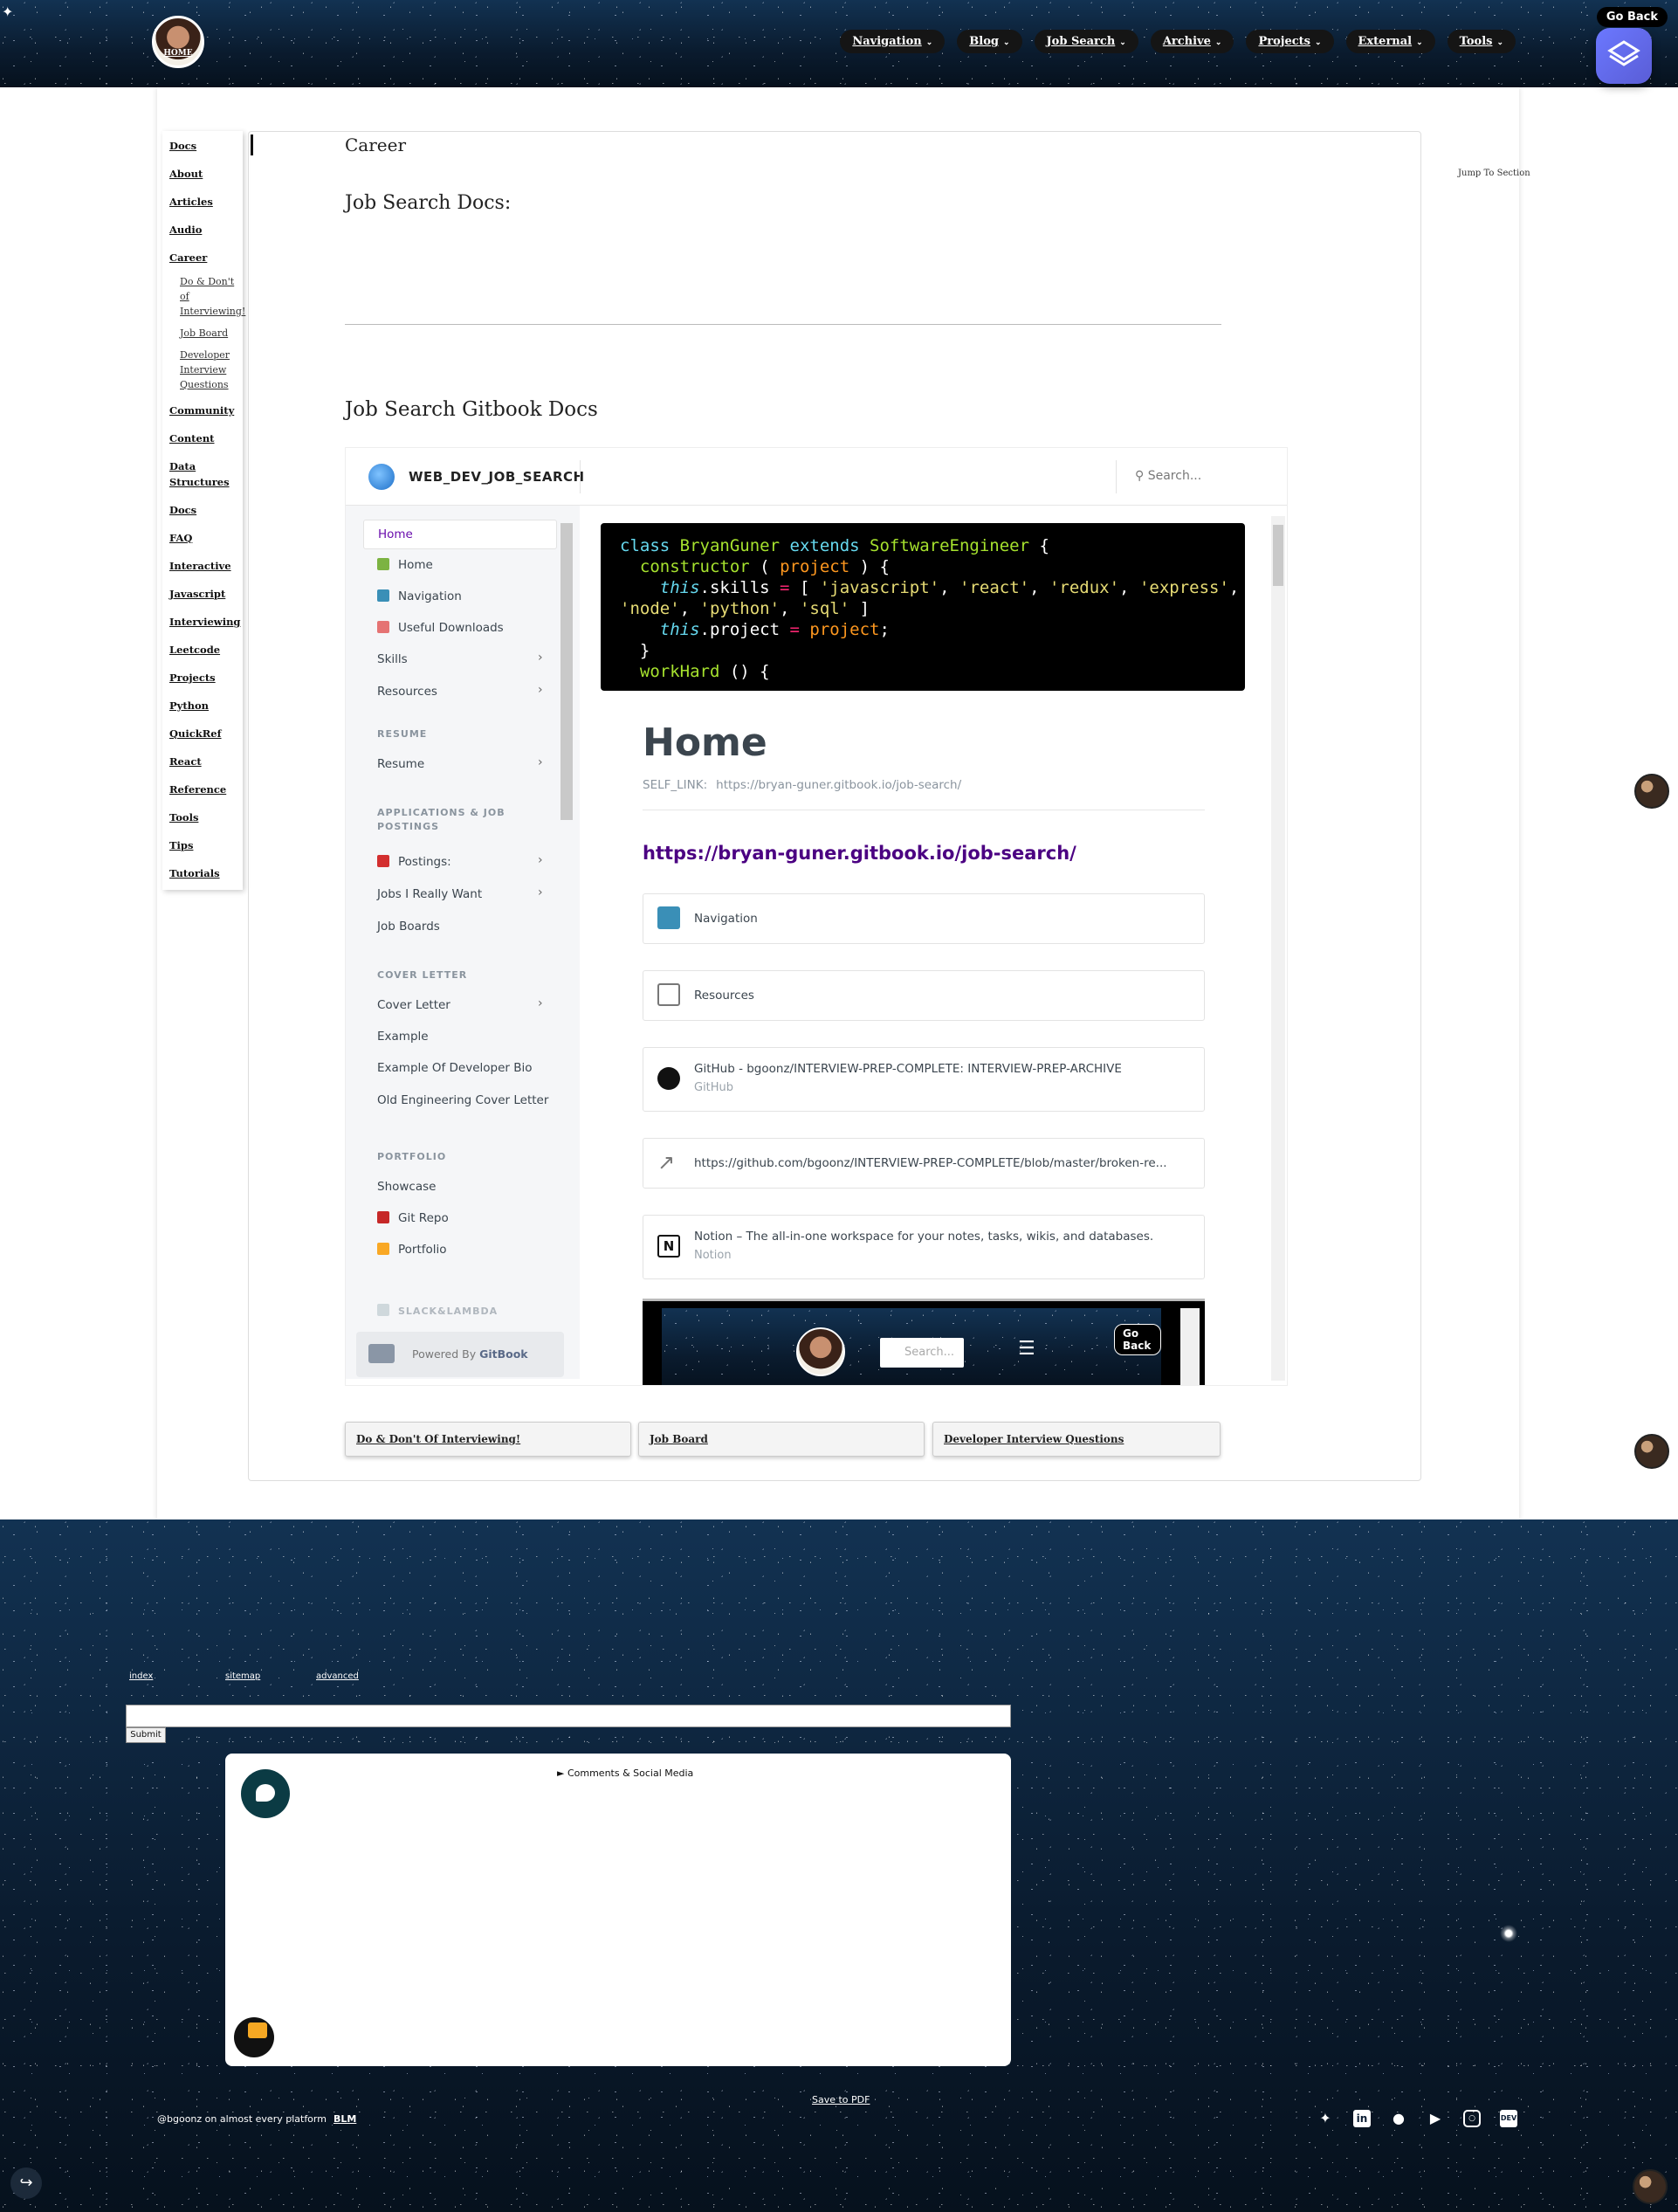 The width and height of the screenshot is (1678, 2212). What do you see at coordinates (441, 628) in the screenshot?
I see `gb-nav-useful-downloads: Useful Downloads` at bounding box center [441, 628].